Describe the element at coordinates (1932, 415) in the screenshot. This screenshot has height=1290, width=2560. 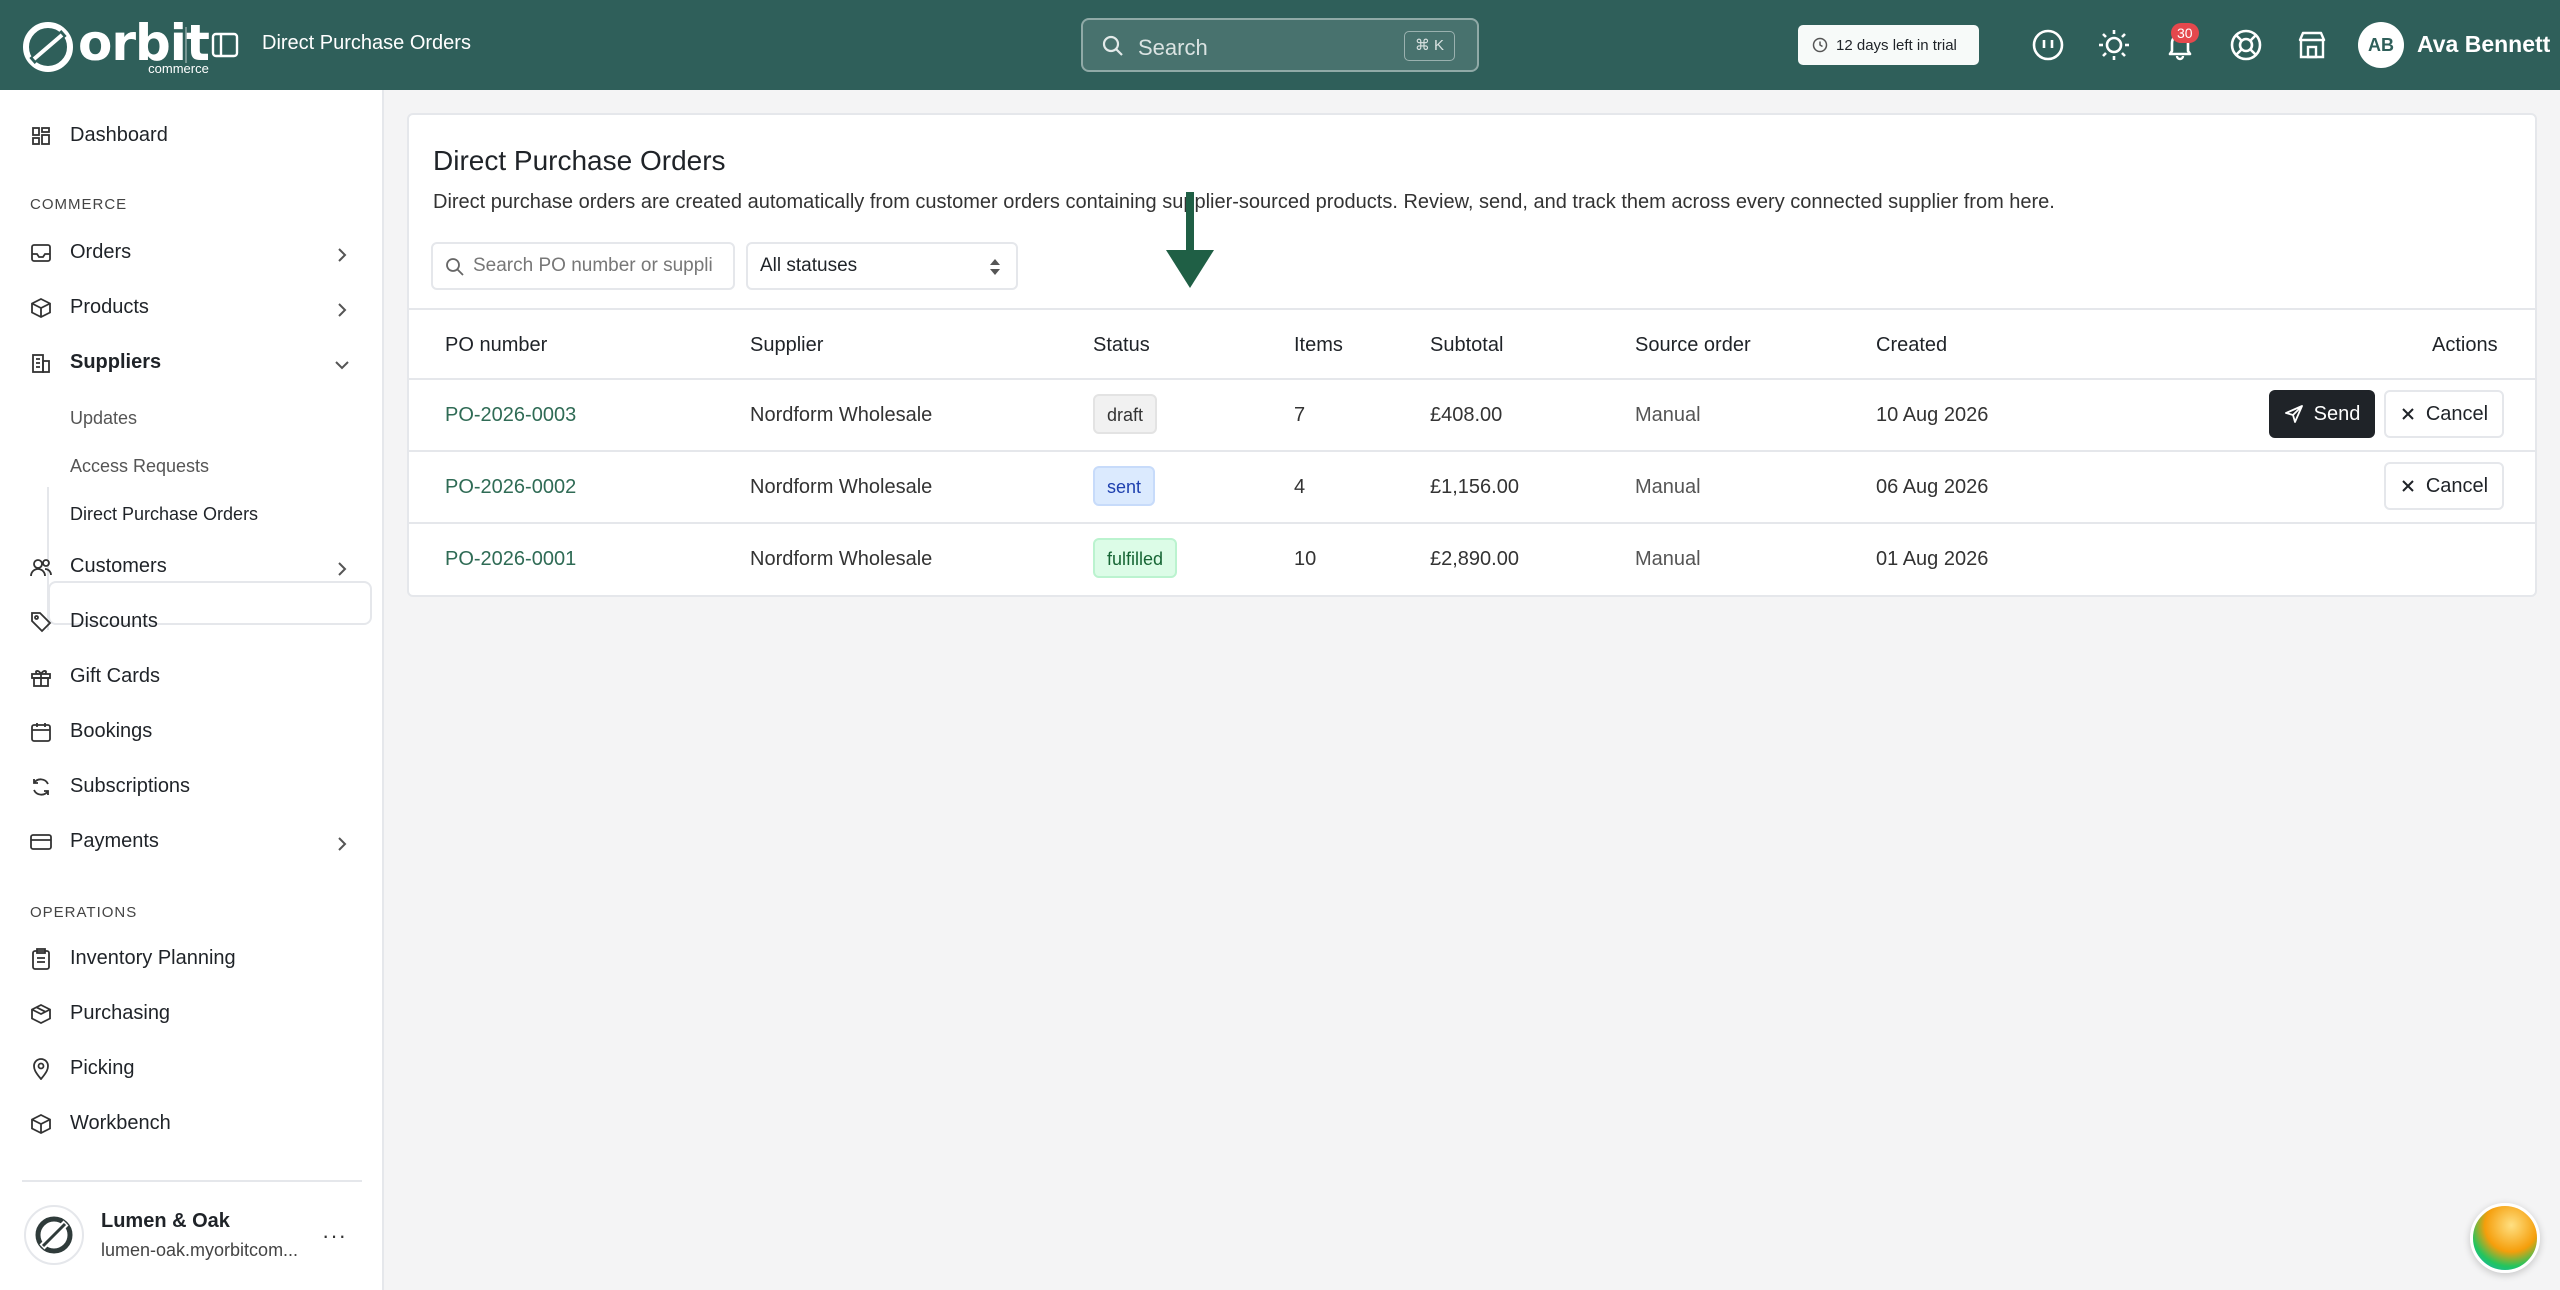
I see `created-cell: 10 Aug 2026` at that location.